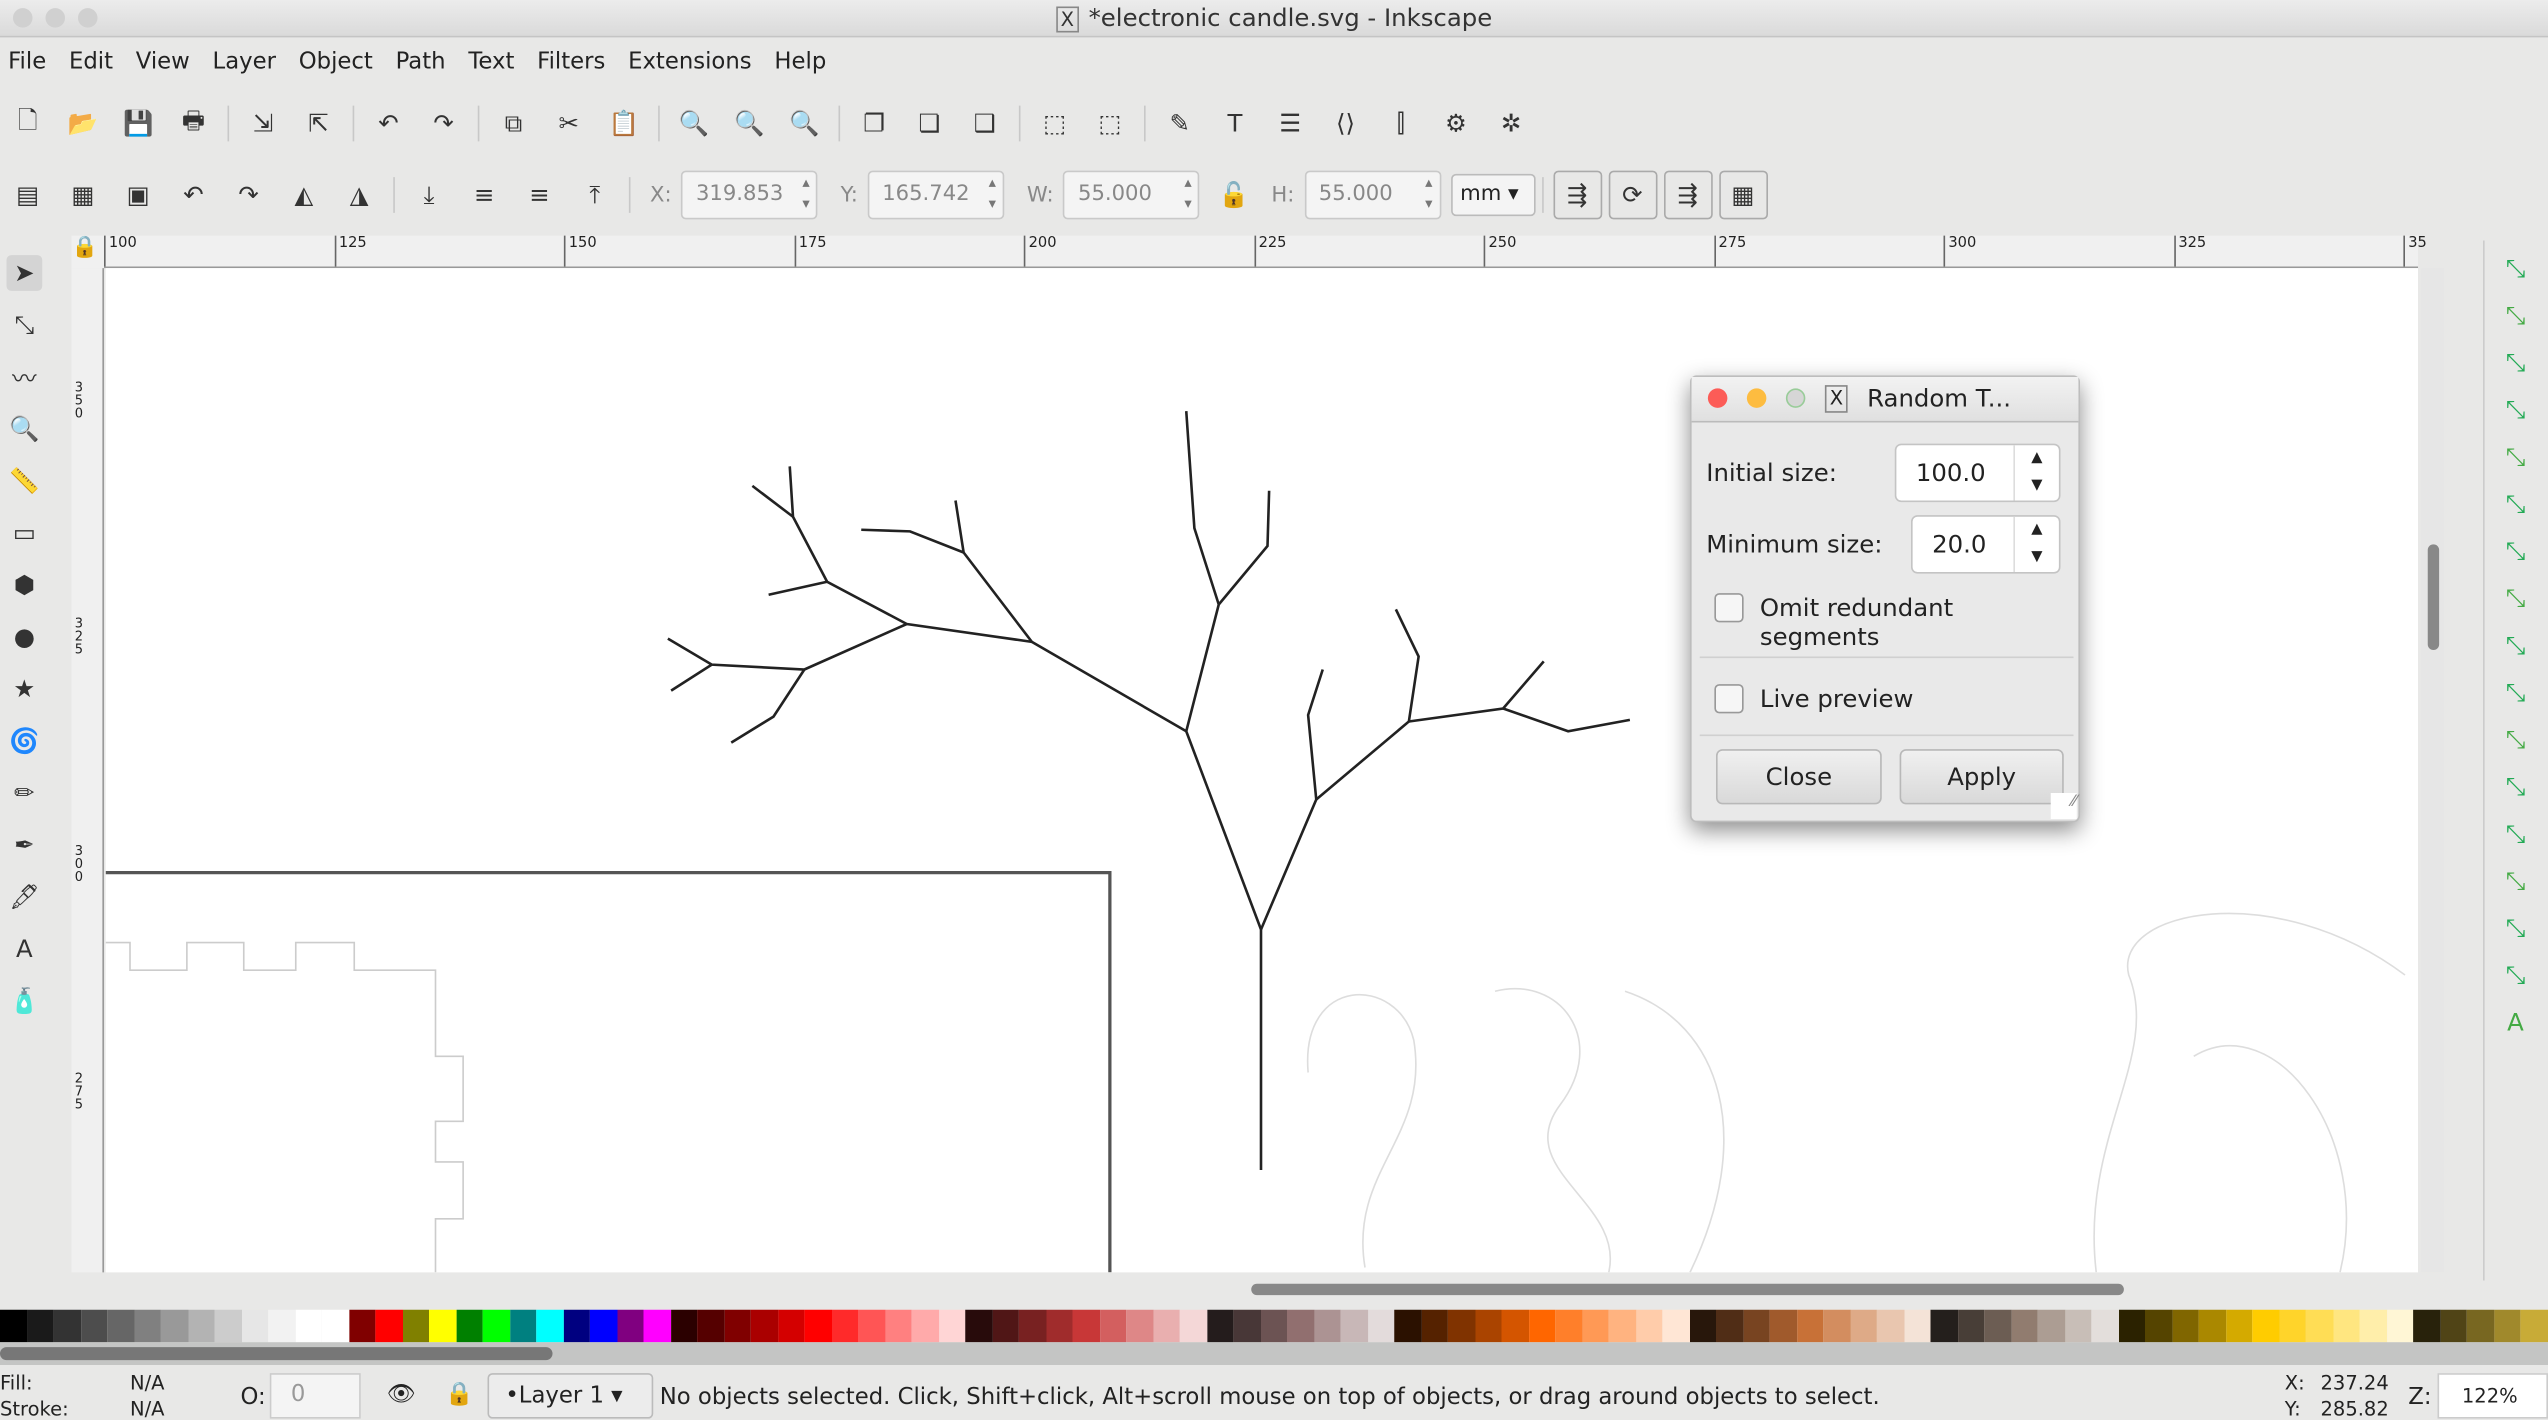  What do you see at coordinates (1796, 398) in the screenshot?
I see `dialog-zoom-icon` at bounding box center [1796, 398].